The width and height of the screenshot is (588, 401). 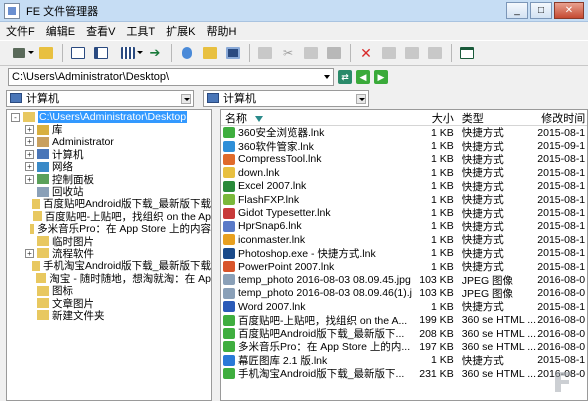 I want to click on settings-icon, so click(x=412, y=53).